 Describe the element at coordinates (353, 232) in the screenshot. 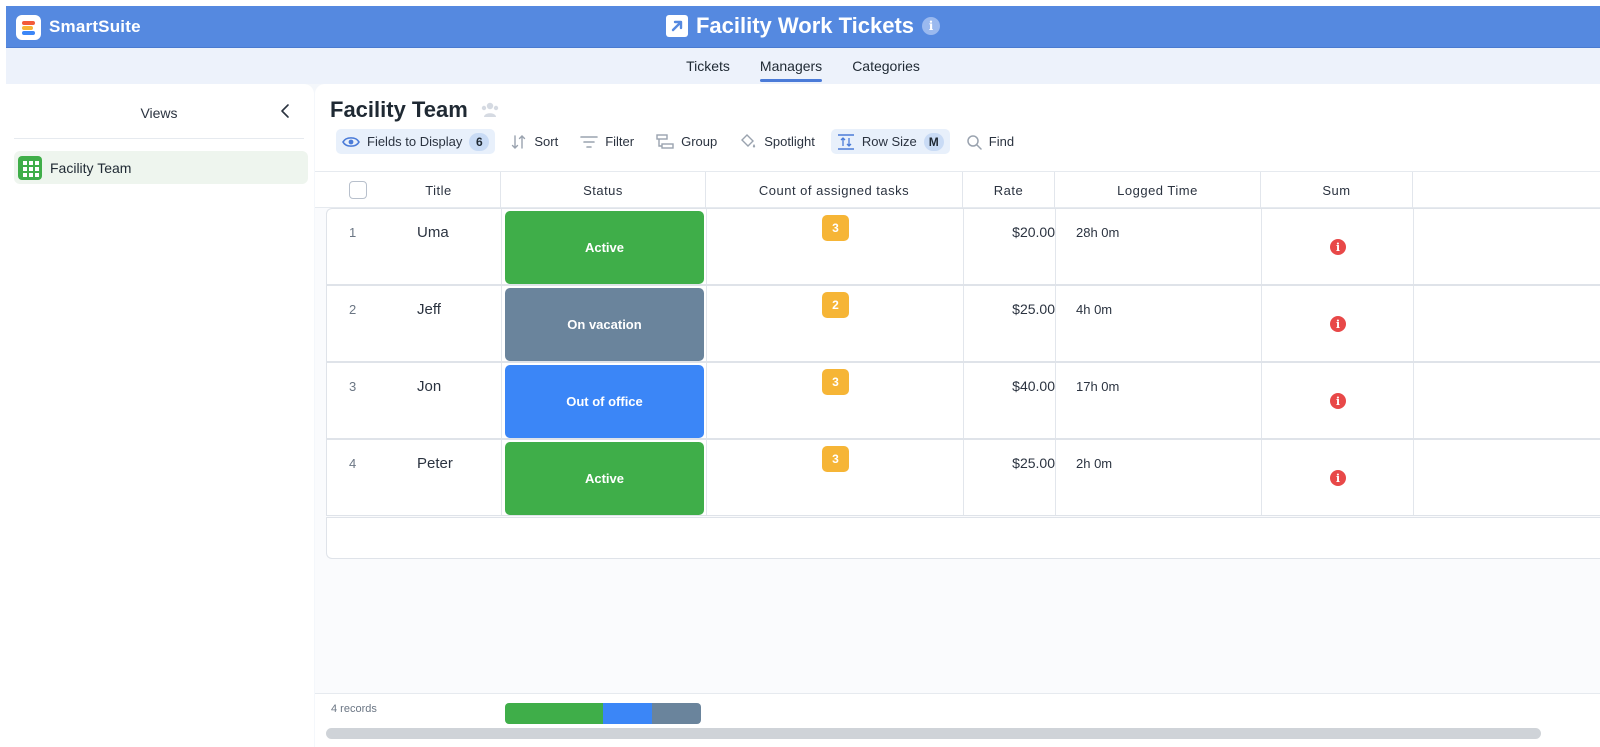

I see `row-number: 1` at that location.